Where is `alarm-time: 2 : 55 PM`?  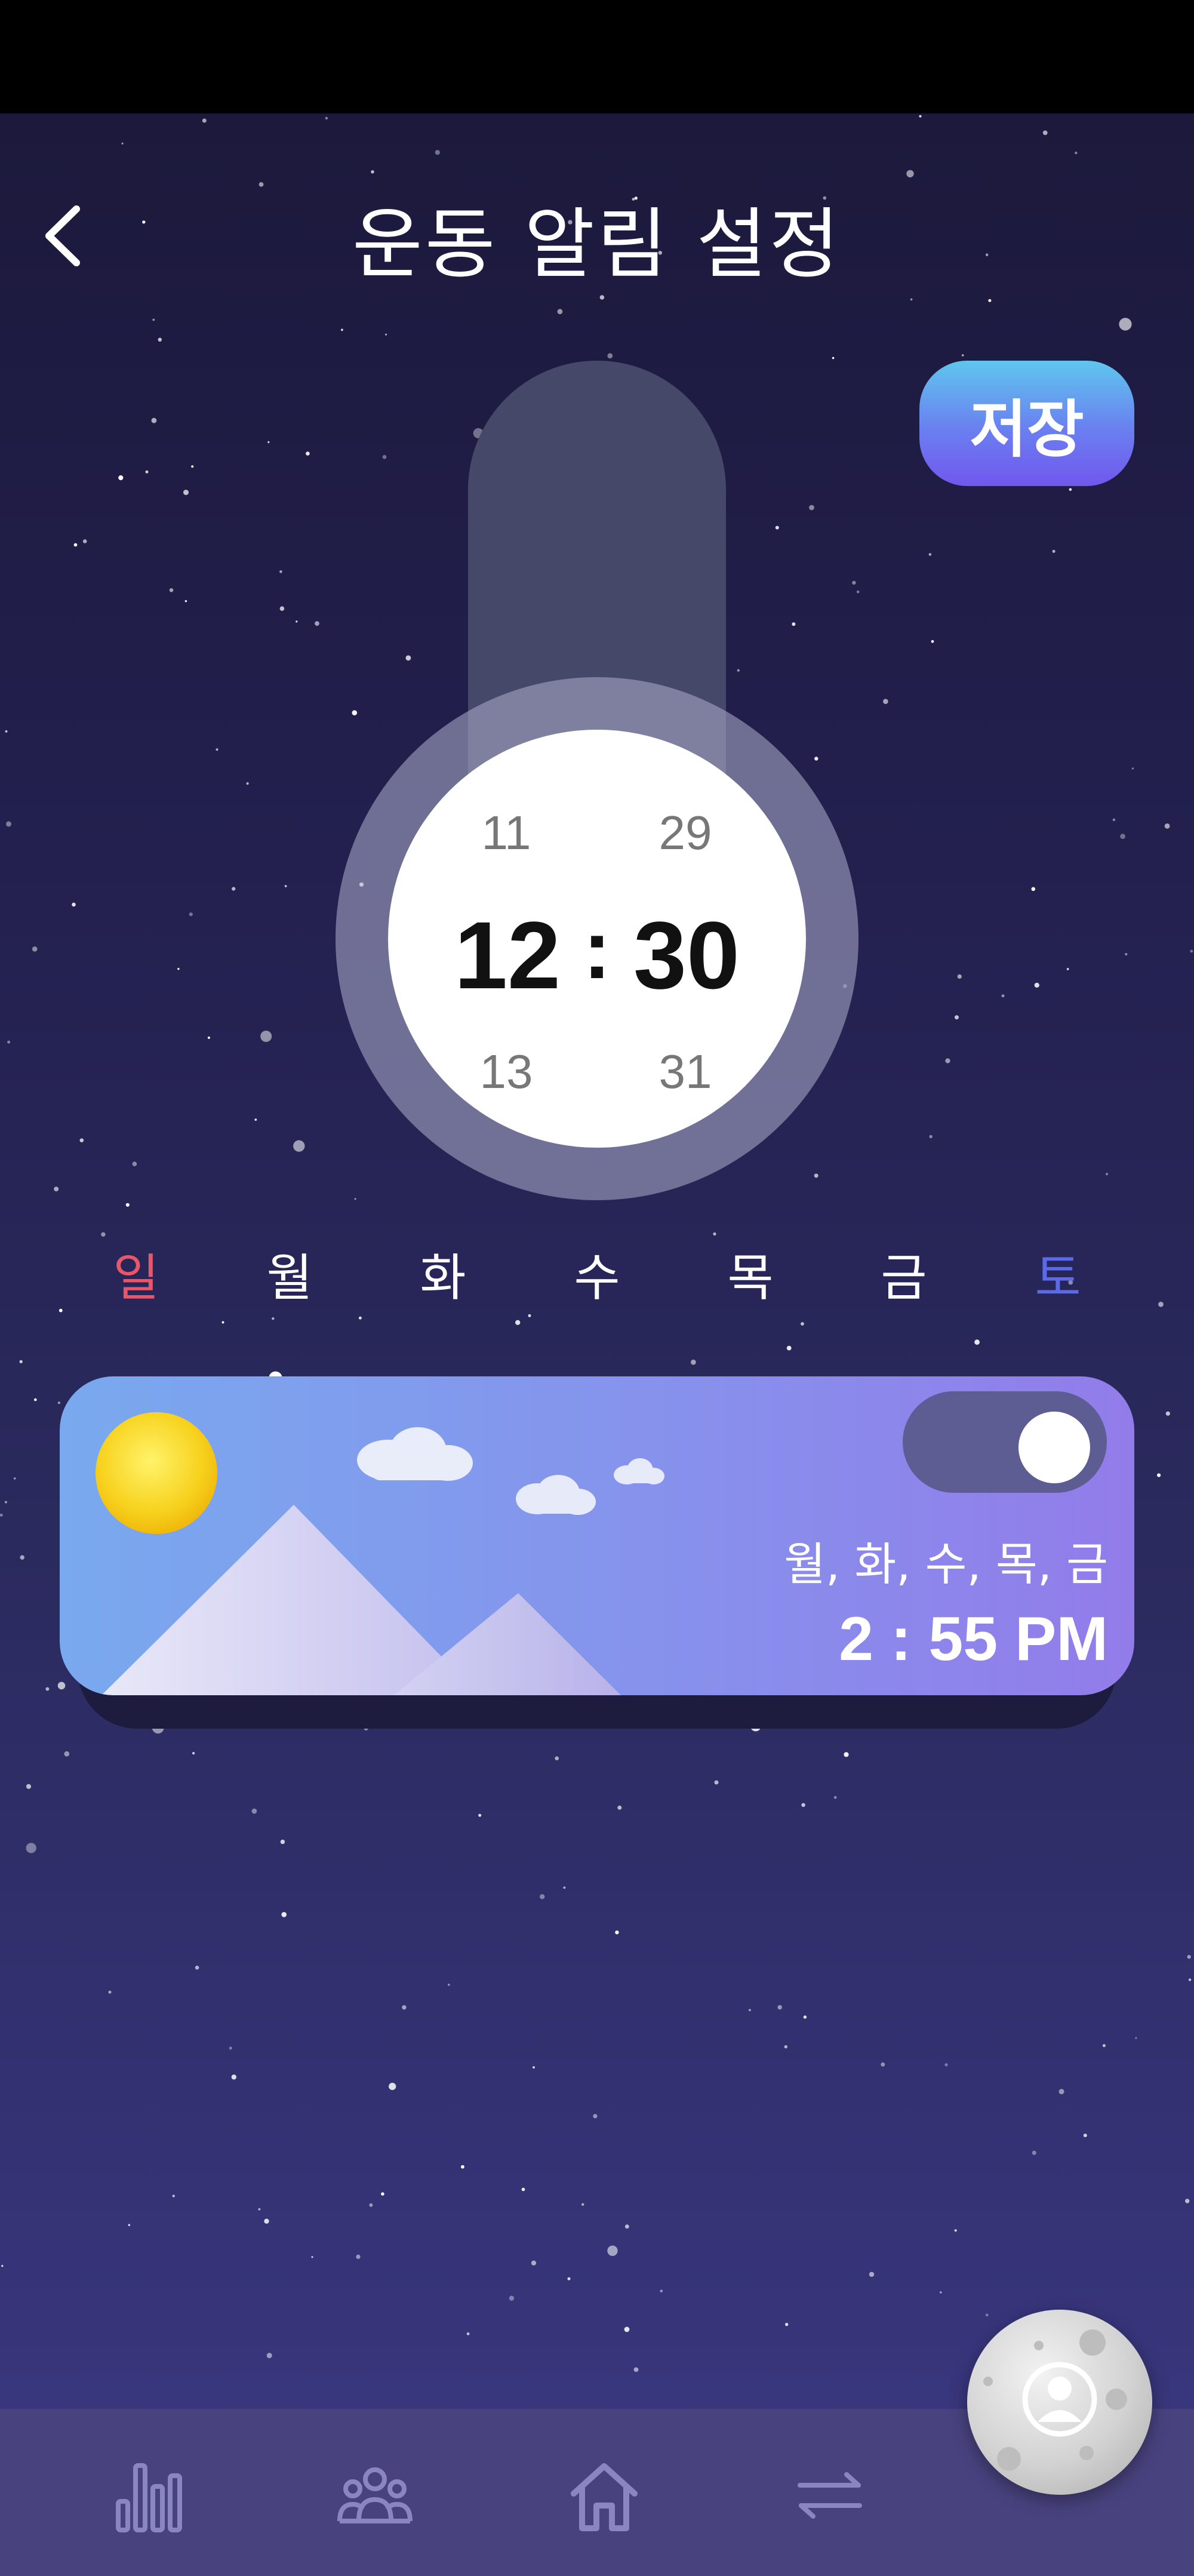 alarm-time: 2 : 55 PM is located at coordinates (973, 1639).